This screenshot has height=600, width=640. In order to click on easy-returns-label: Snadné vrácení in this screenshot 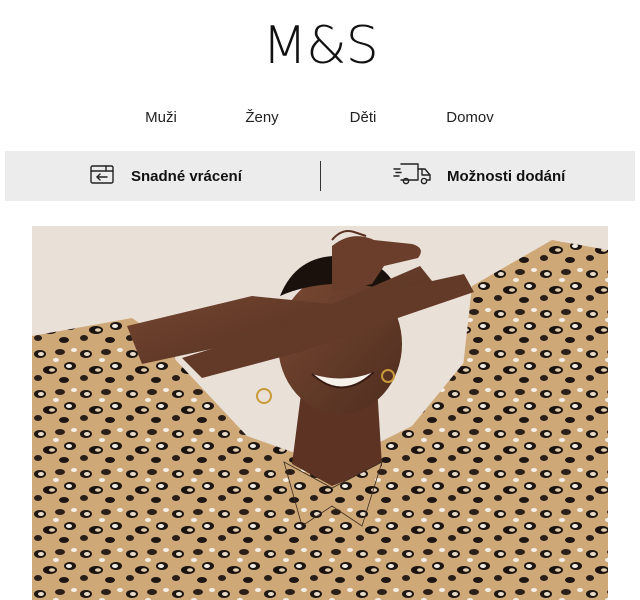, I will do `click(186, 176)`.